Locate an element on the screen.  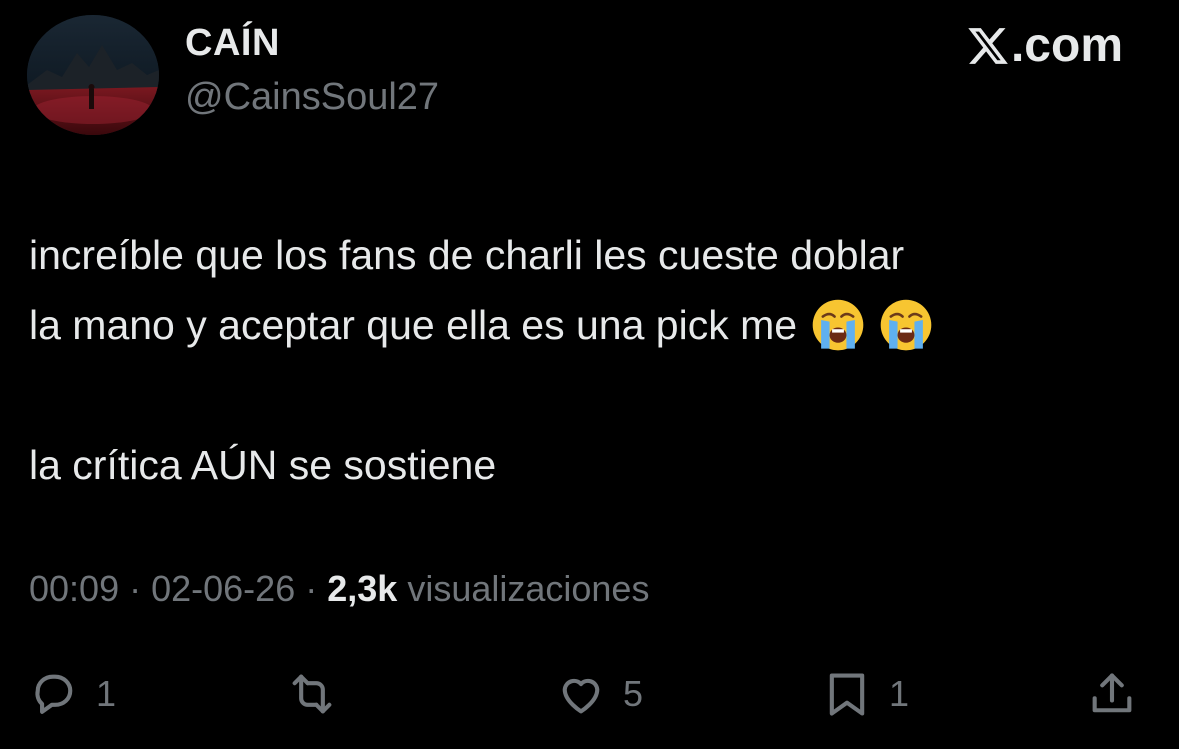
bookmark-button: 1 is located at coordinates (865, 694).